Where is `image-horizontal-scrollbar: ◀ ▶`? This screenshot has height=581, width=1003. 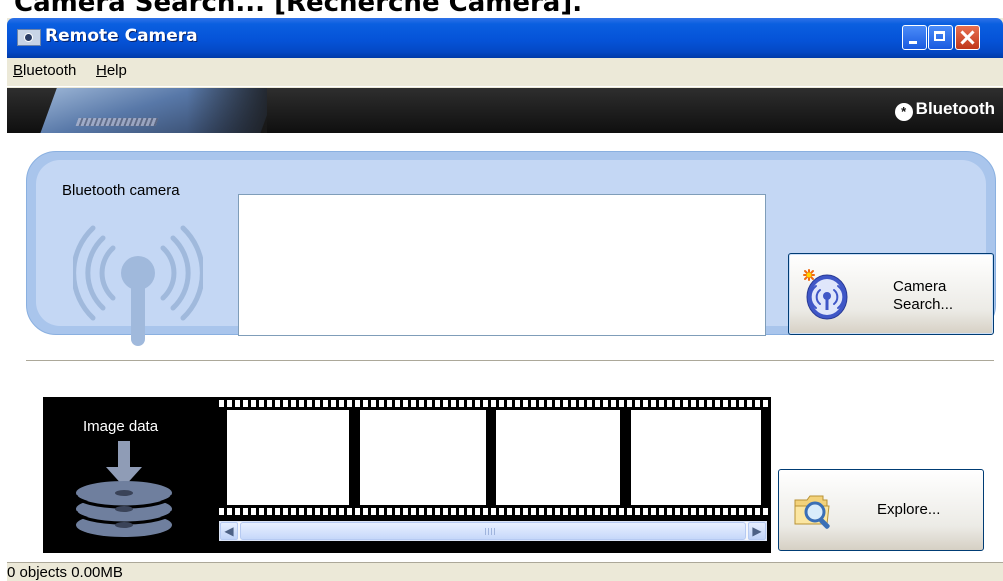 image-horizontal-scrollbar: ◀ ▶ is located at coordinates (493, 531).